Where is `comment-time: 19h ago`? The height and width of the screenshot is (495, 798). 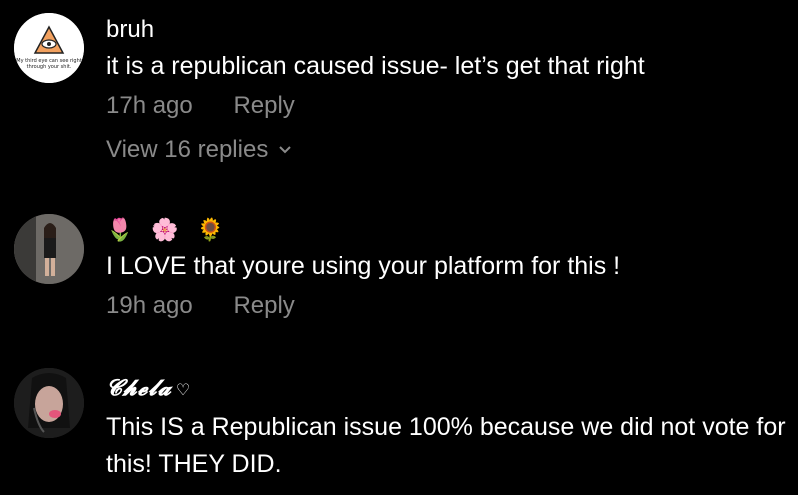 comment-time: 19h ago is located at coordinates (149, 305).